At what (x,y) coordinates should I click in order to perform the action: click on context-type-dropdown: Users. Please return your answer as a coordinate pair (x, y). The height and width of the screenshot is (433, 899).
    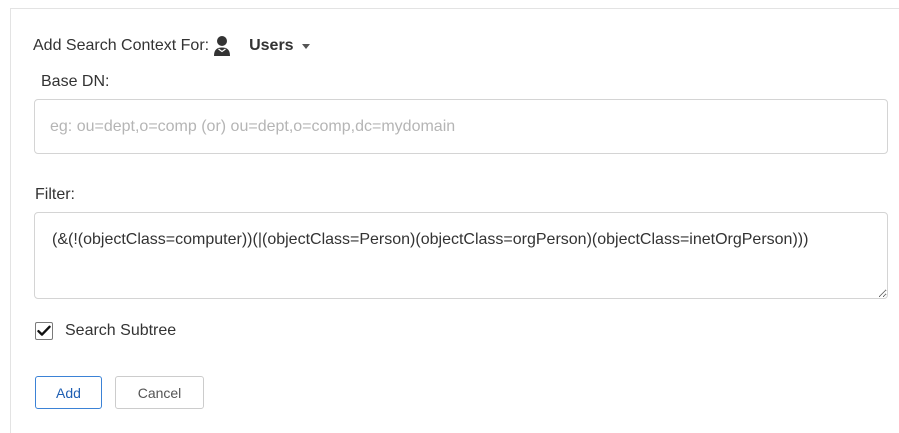
    Looking at the image, I should click on (279, 46).